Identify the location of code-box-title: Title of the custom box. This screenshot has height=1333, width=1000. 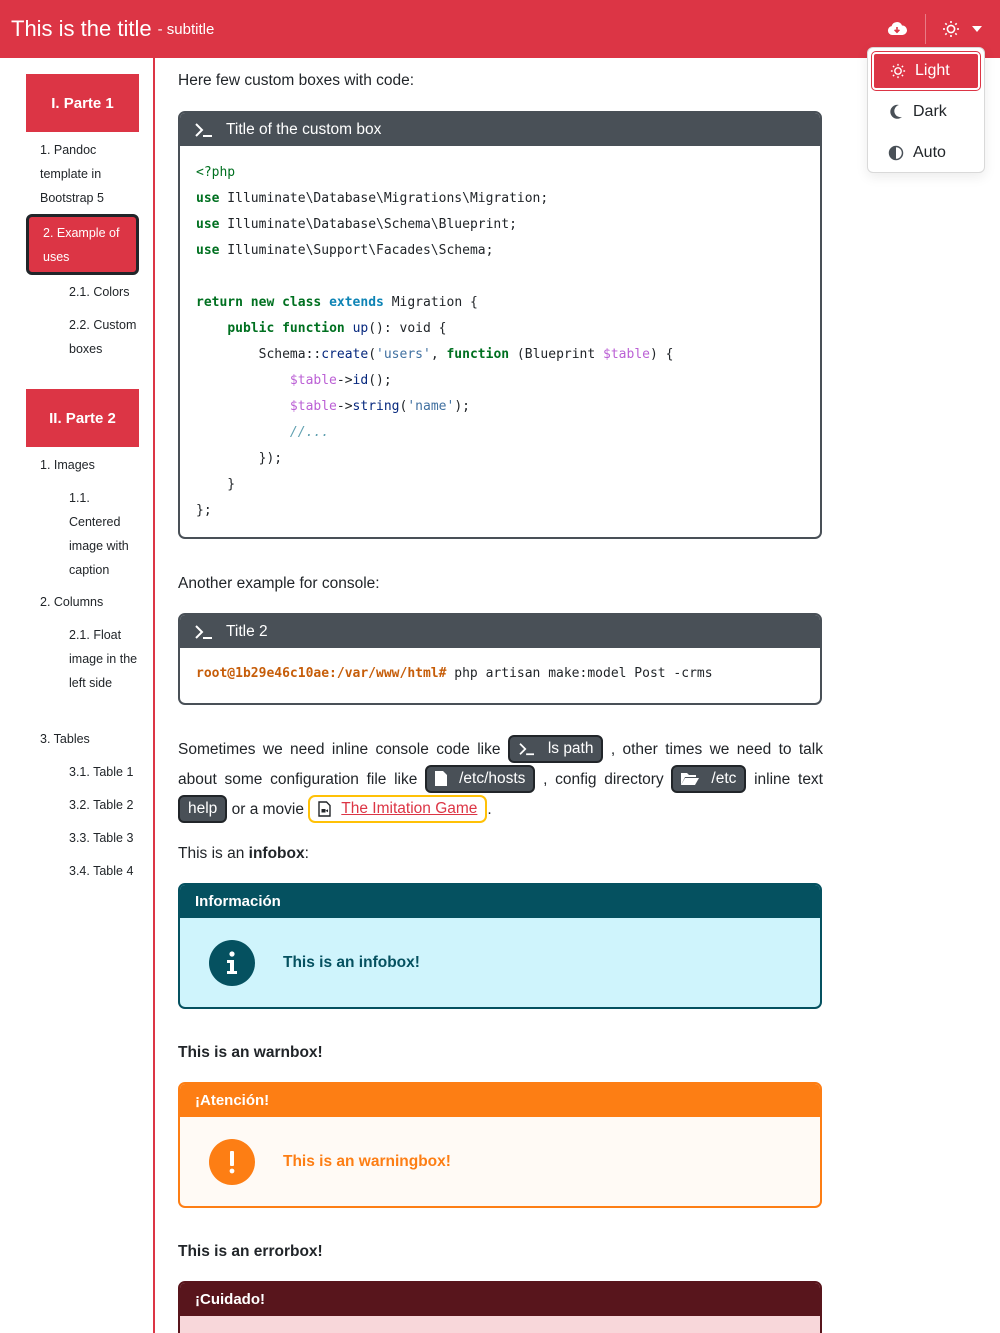
(304, 129).